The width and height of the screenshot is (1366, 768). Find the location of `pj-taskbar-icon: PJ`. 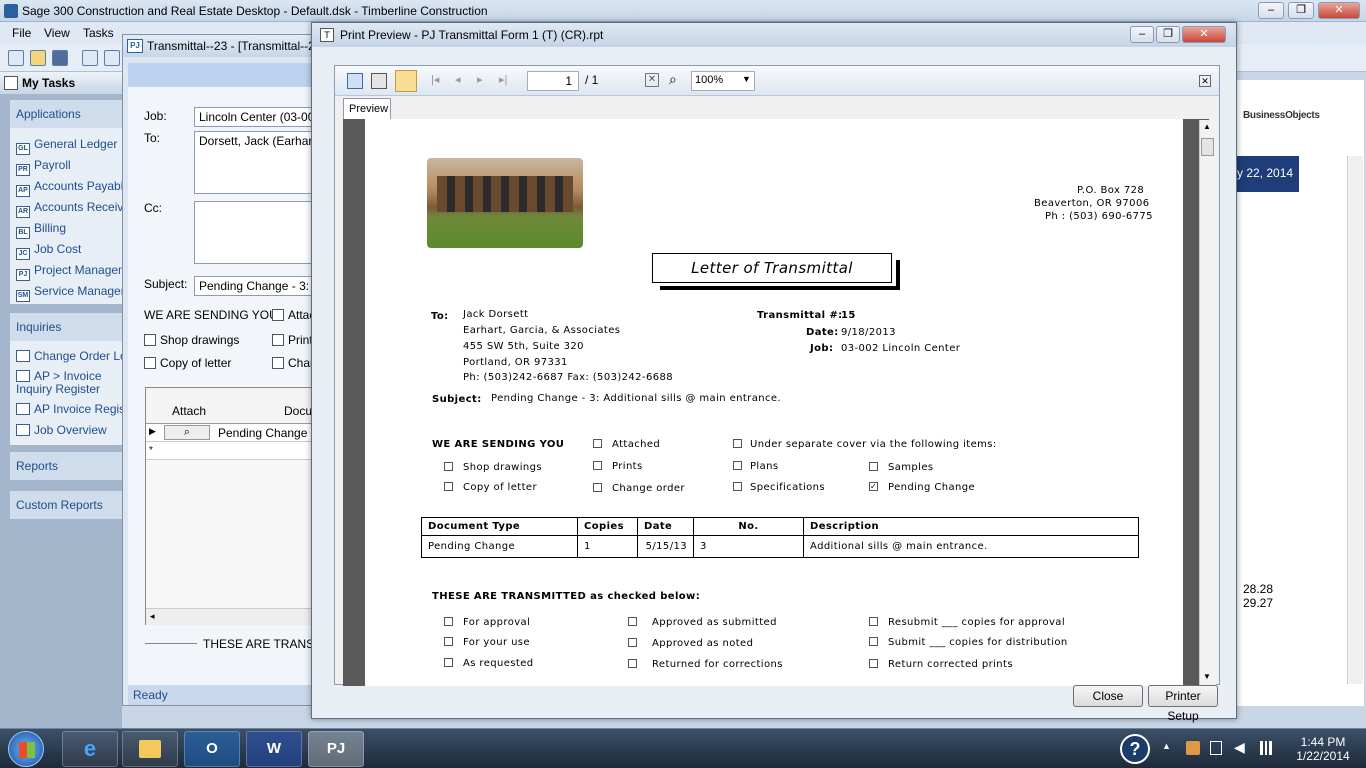

pj-taskbar-icon: PJ is located at coordinates (336, 749).